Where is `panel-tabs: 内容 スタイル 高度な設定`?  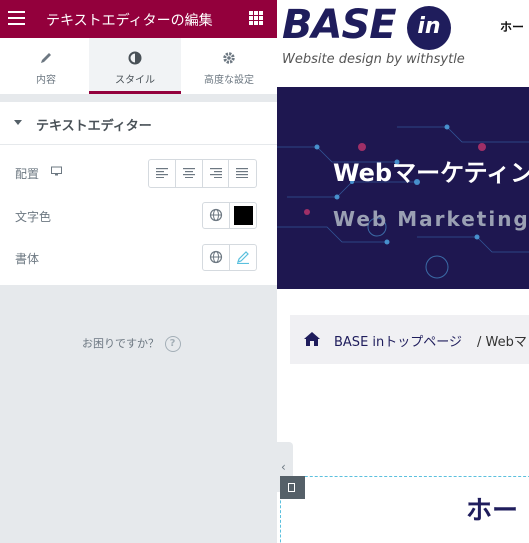
panel-tabs: 内容 スタイル 高度な設定 is located at coordinates (138, 66).